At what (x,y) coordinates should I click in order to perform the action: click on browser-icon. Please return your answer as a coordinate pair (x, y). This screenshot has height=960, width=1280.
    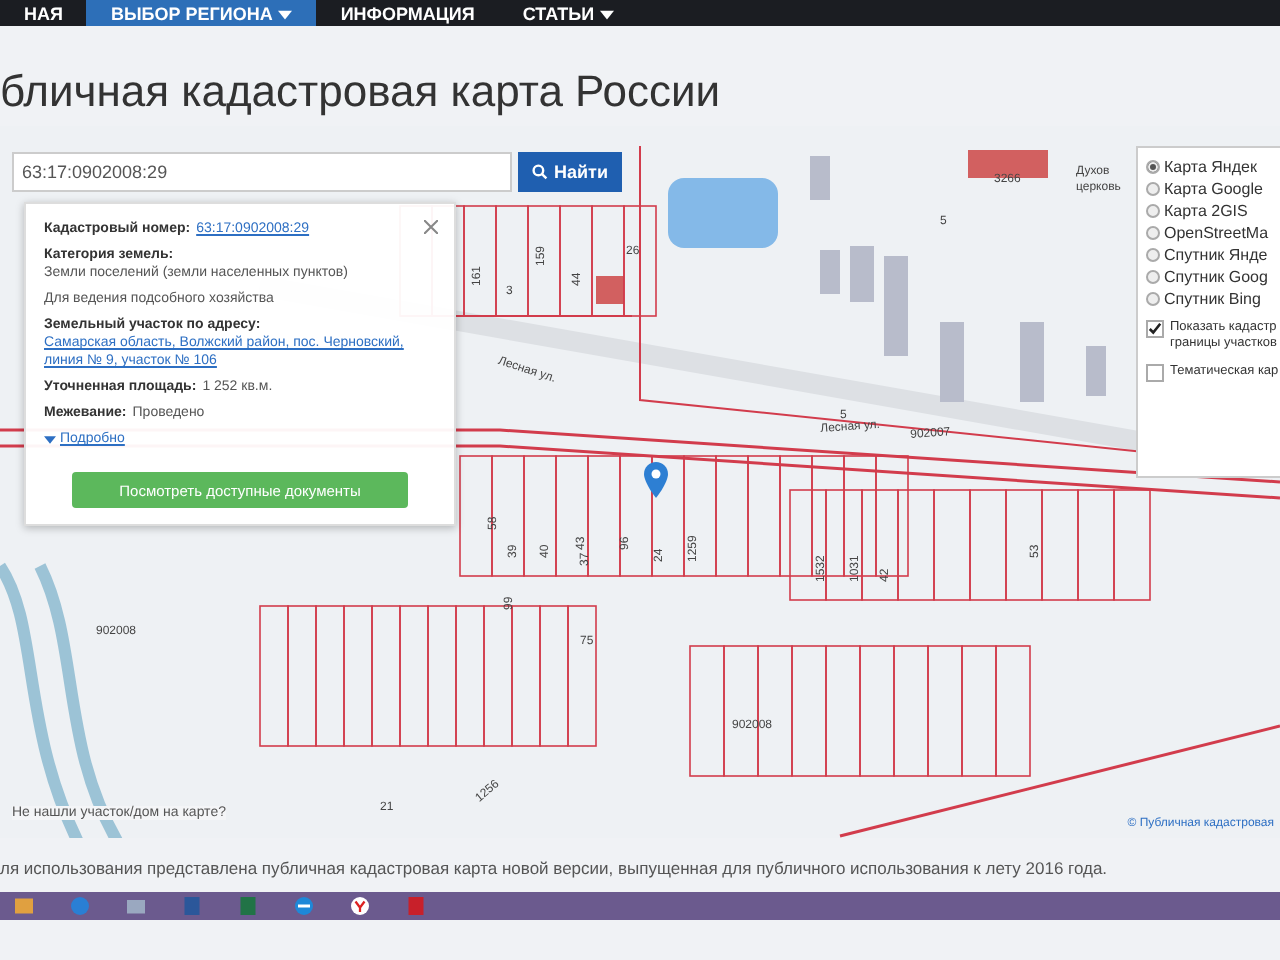
    Looking at the image, I should click on (360, 906).